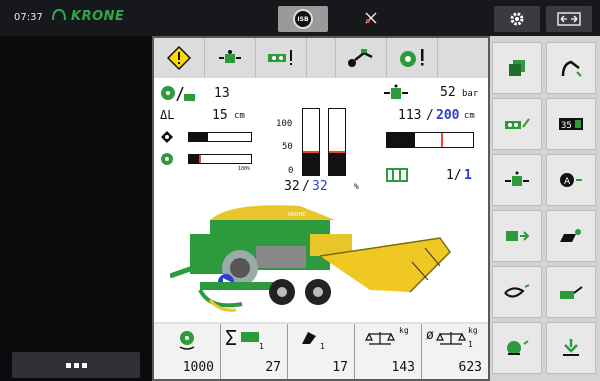  I want to click on avg-weight-sub: 1, so click(470, 344).